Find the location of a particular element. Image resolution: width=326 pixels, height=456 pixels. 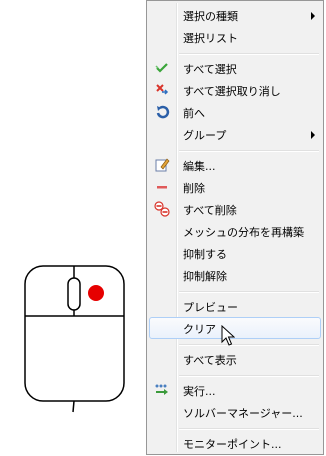

right-button-highlight is located at coordinates (96, 293).